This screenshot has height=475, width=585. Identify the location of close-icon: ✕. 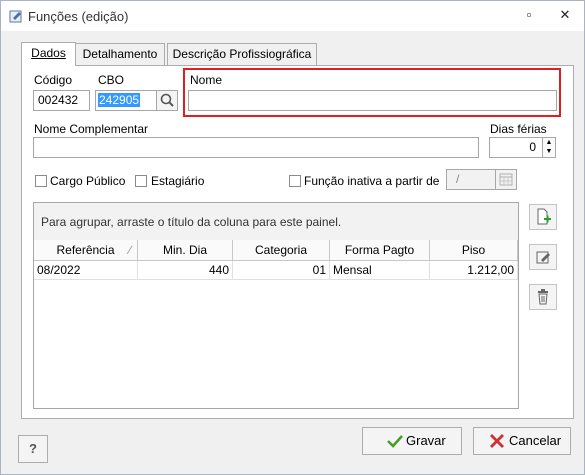
(565, 15).